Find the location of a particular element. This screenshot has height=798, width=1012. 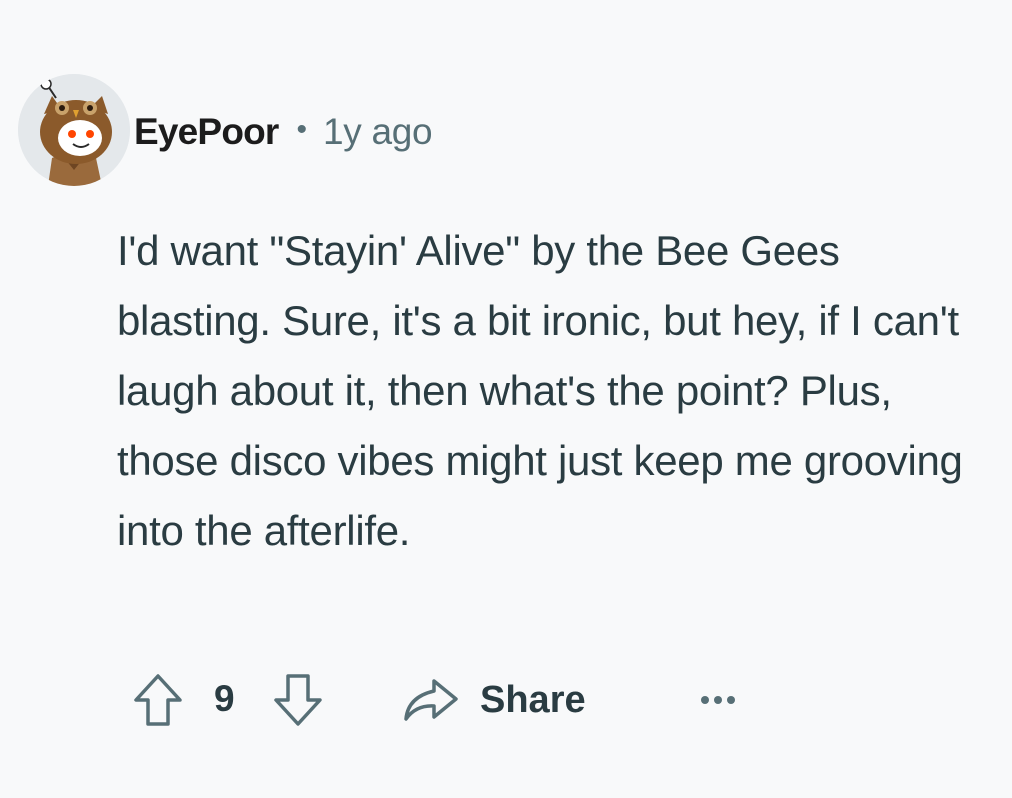

comment-meta: EyePoor • 1y ago is located at coordinates (283, 132).